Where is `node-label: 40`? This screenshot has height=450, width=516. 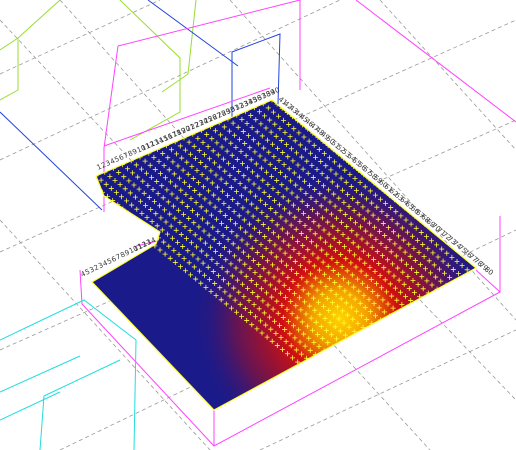 node-label: 40 is located at coordinates (275, 91).